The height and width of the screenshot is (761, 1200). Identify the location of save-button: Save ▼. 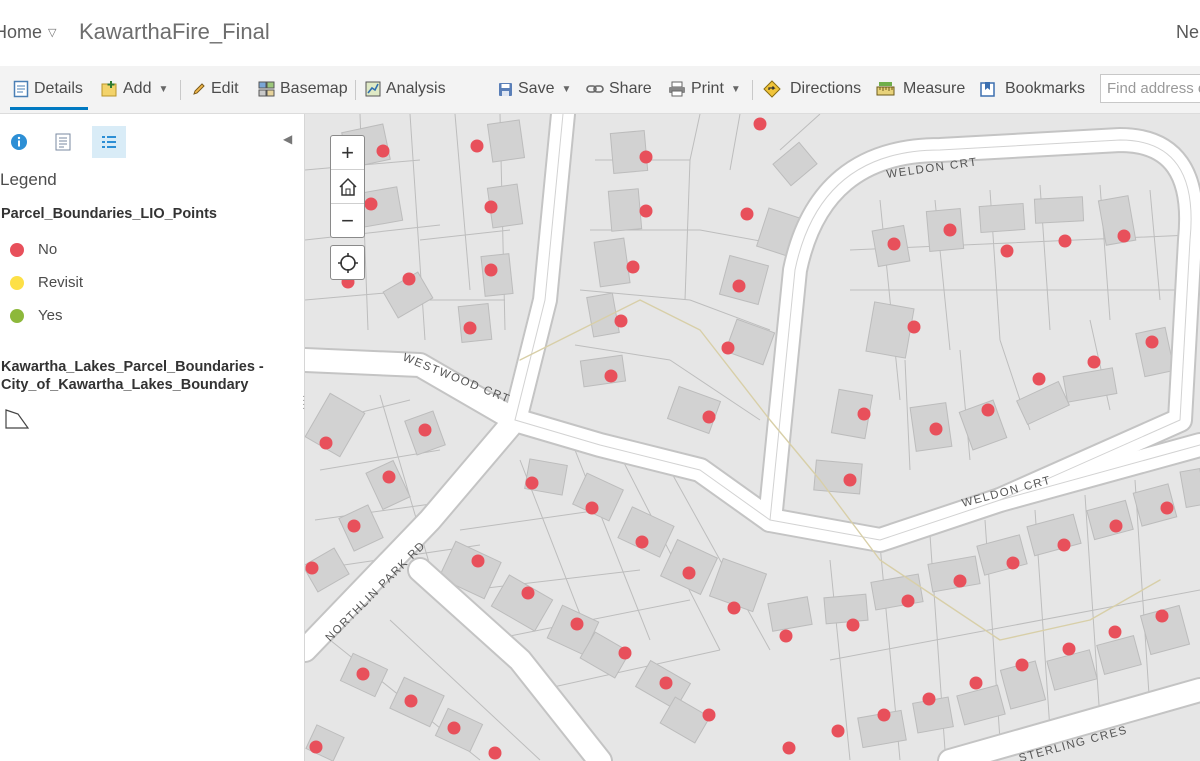
(534, 89).